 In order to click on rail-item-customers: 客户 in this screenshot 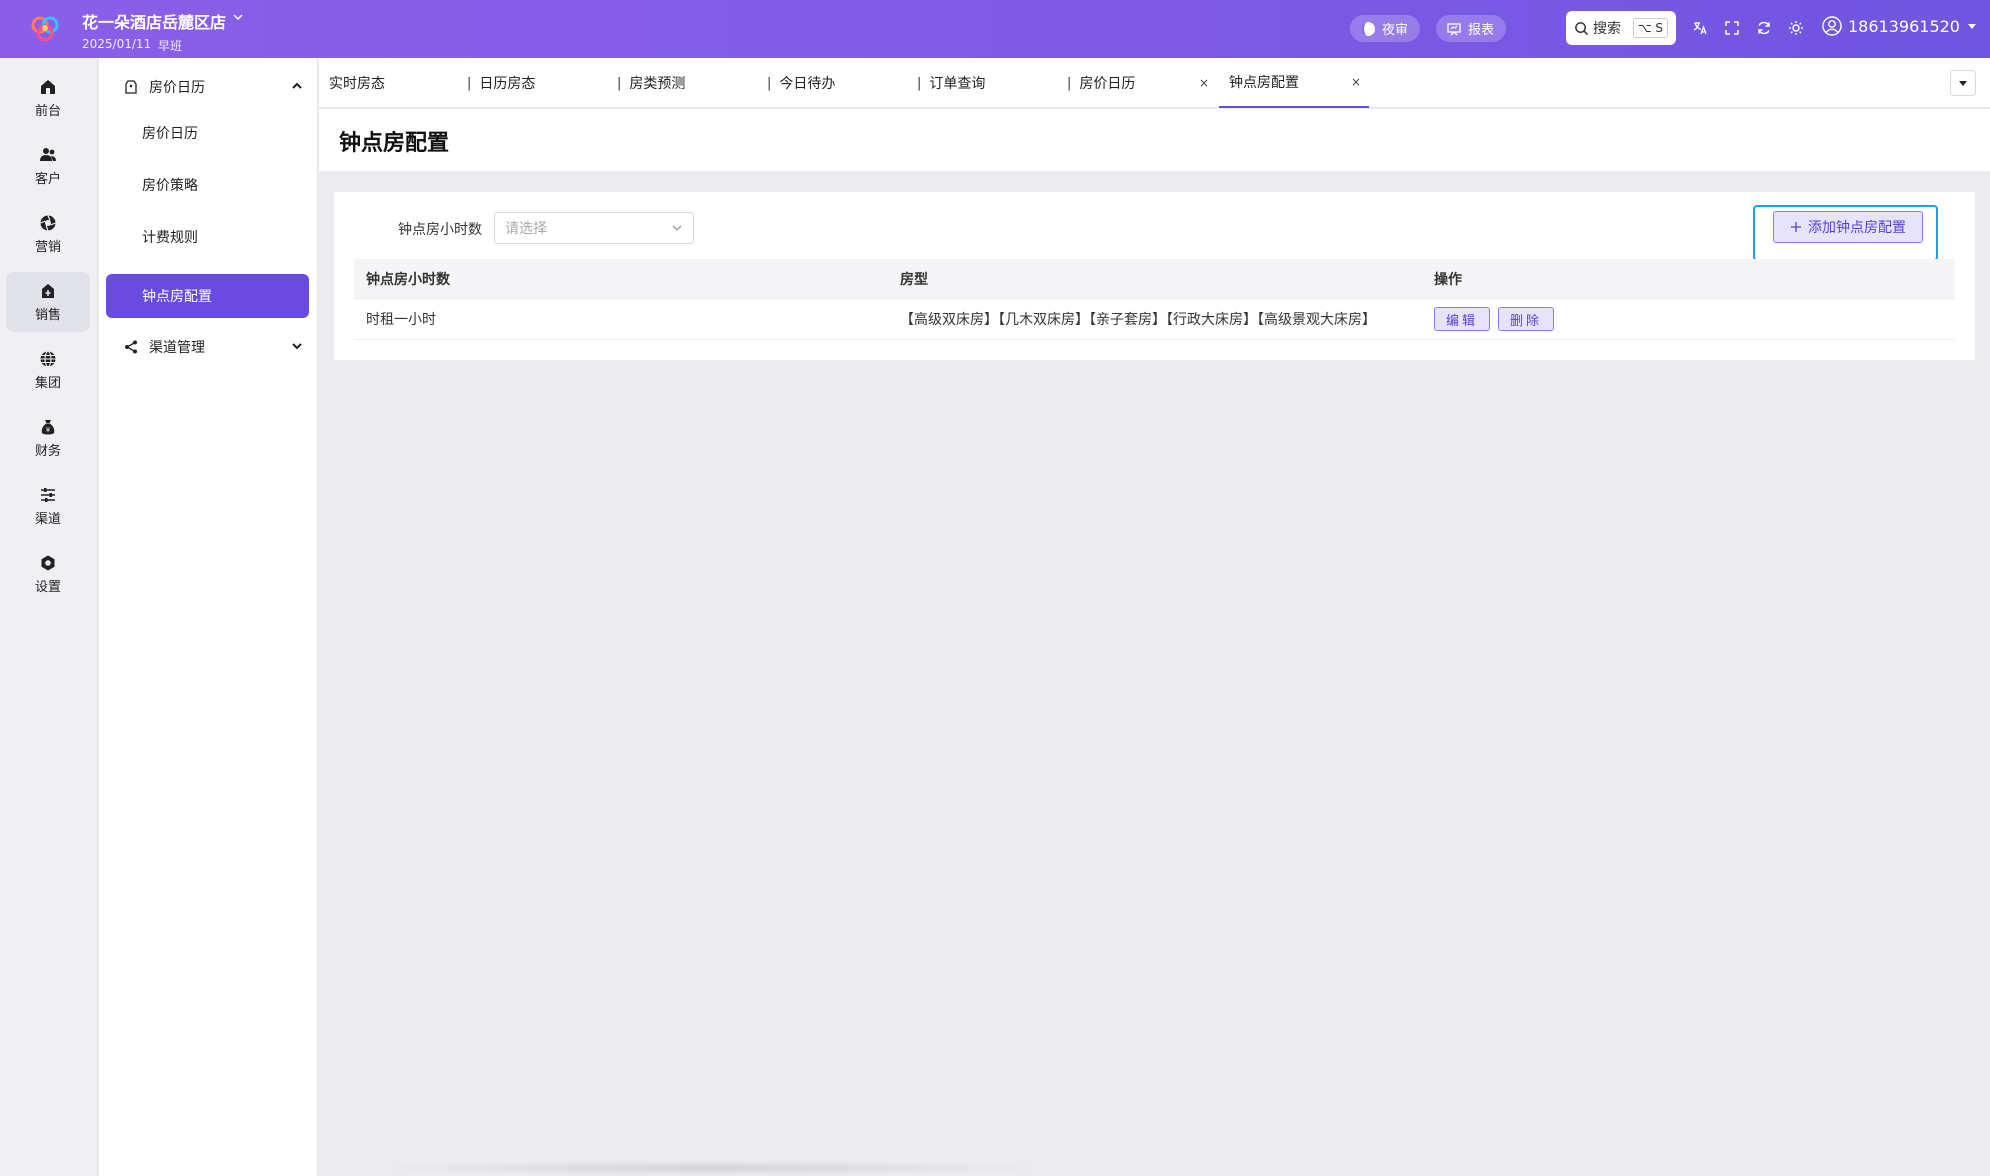, I will do `click(48, 166)`.